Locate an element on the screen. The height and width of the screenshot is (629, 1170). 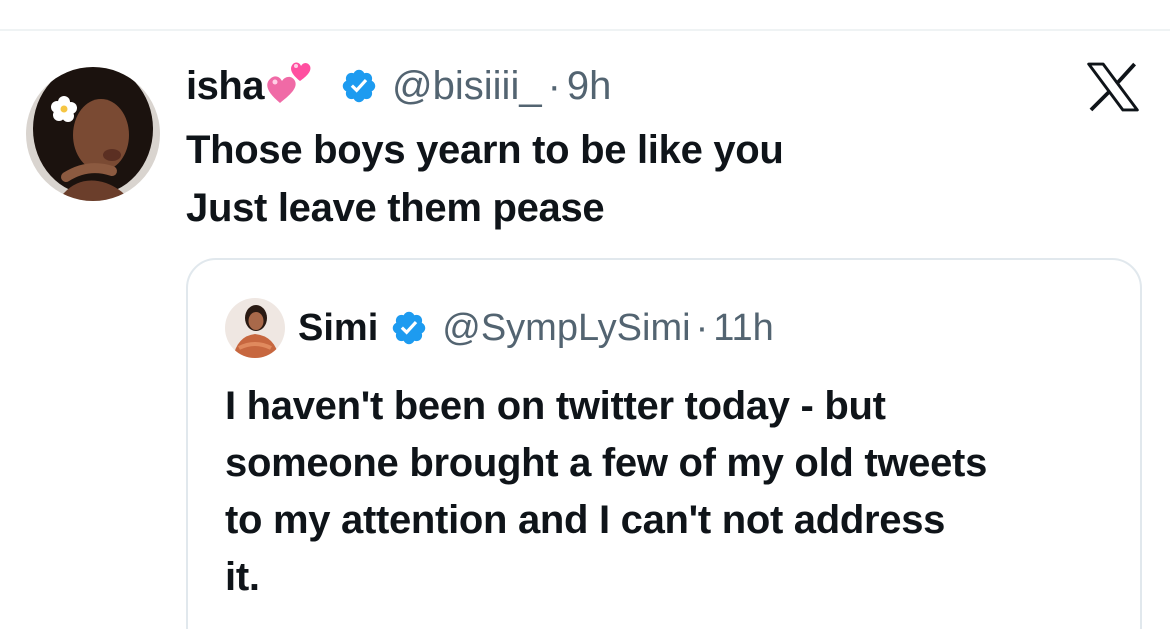
tweet-header: isha @bisiiii_ · 9h is located at coordinates (398, 86).